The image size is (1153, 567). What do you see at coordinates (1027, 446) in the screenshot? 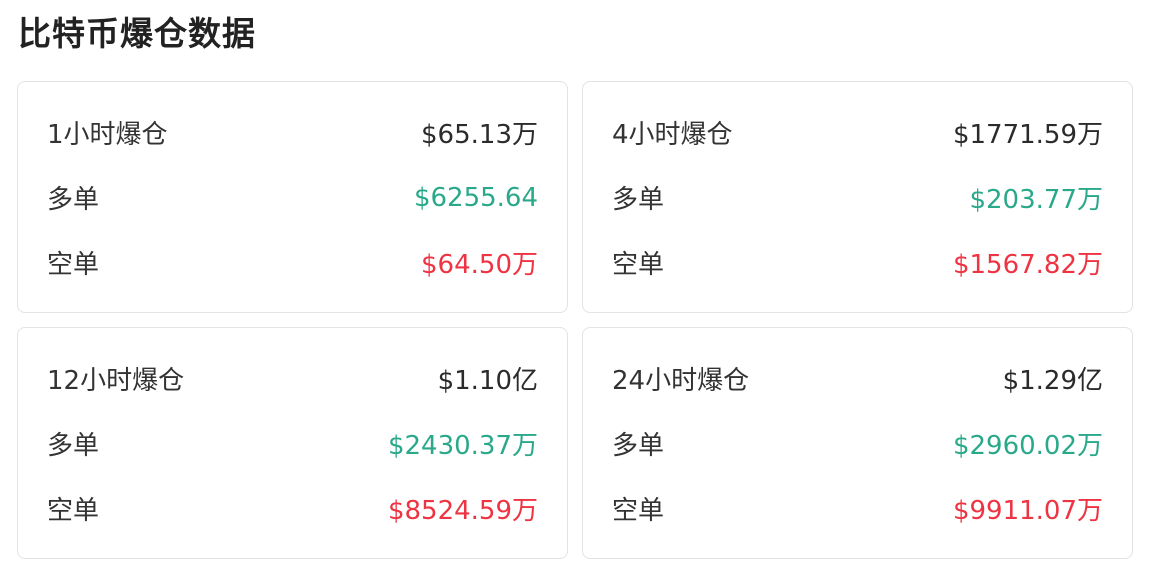
I see `long-value: $2960.02万` at bounding box center [1027, 446].